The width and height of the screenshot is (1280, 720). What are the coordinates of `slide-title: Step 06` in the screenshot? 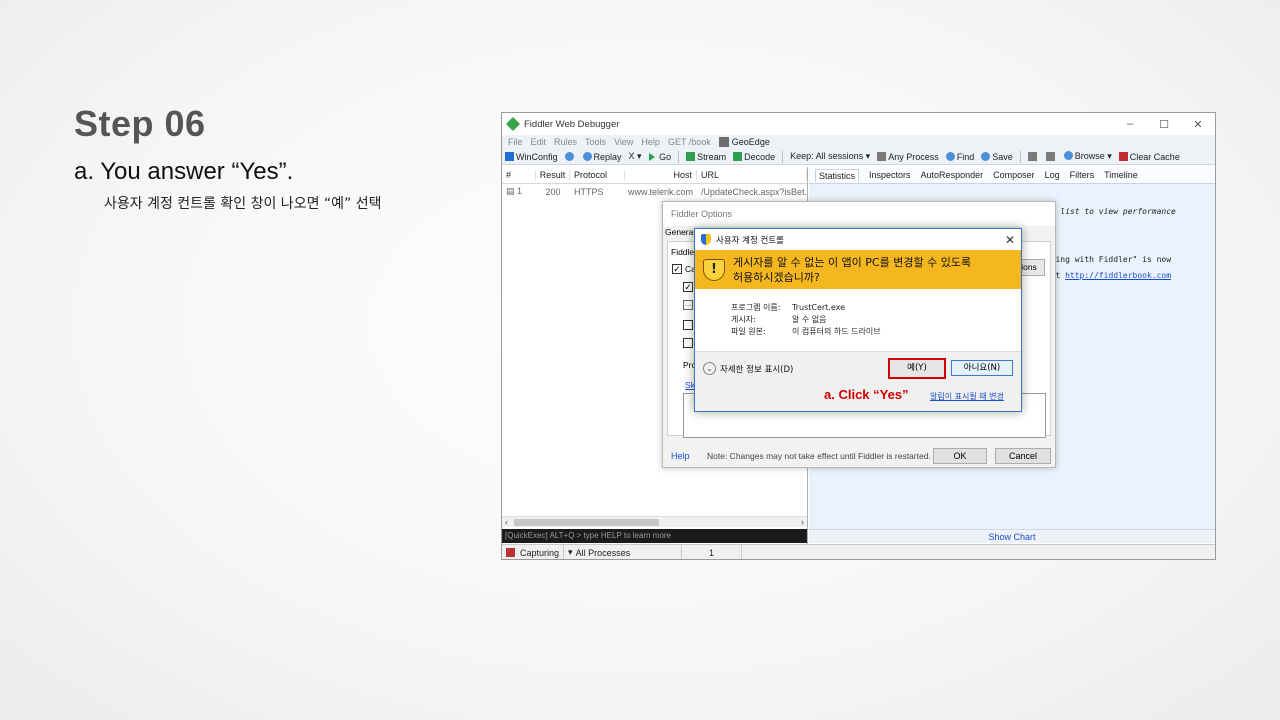 It's located at (140, 123).